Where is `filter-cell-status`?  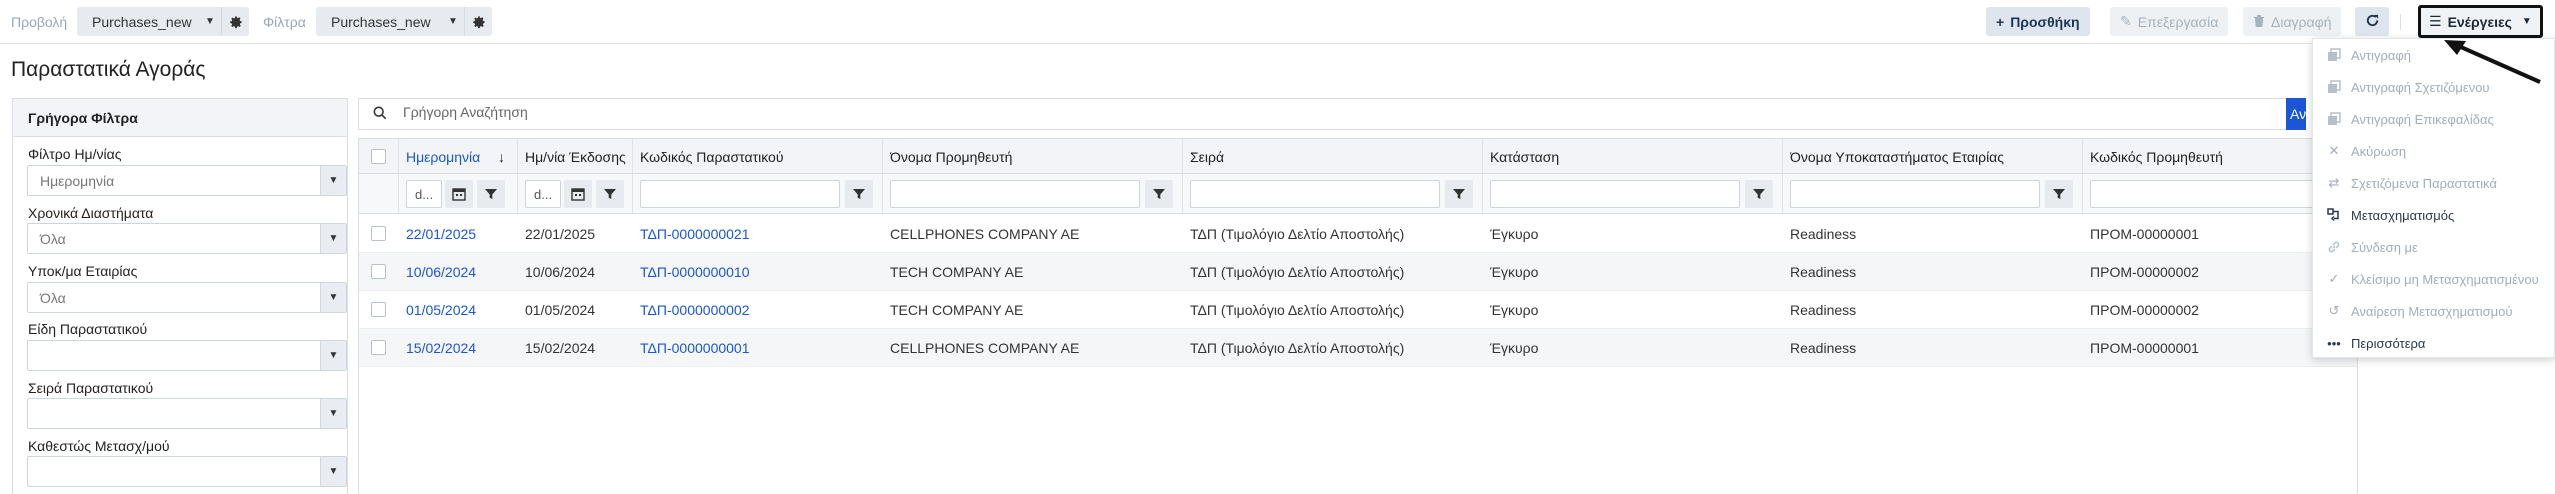
filter-cell-status is located at coordinates (1633, 193).